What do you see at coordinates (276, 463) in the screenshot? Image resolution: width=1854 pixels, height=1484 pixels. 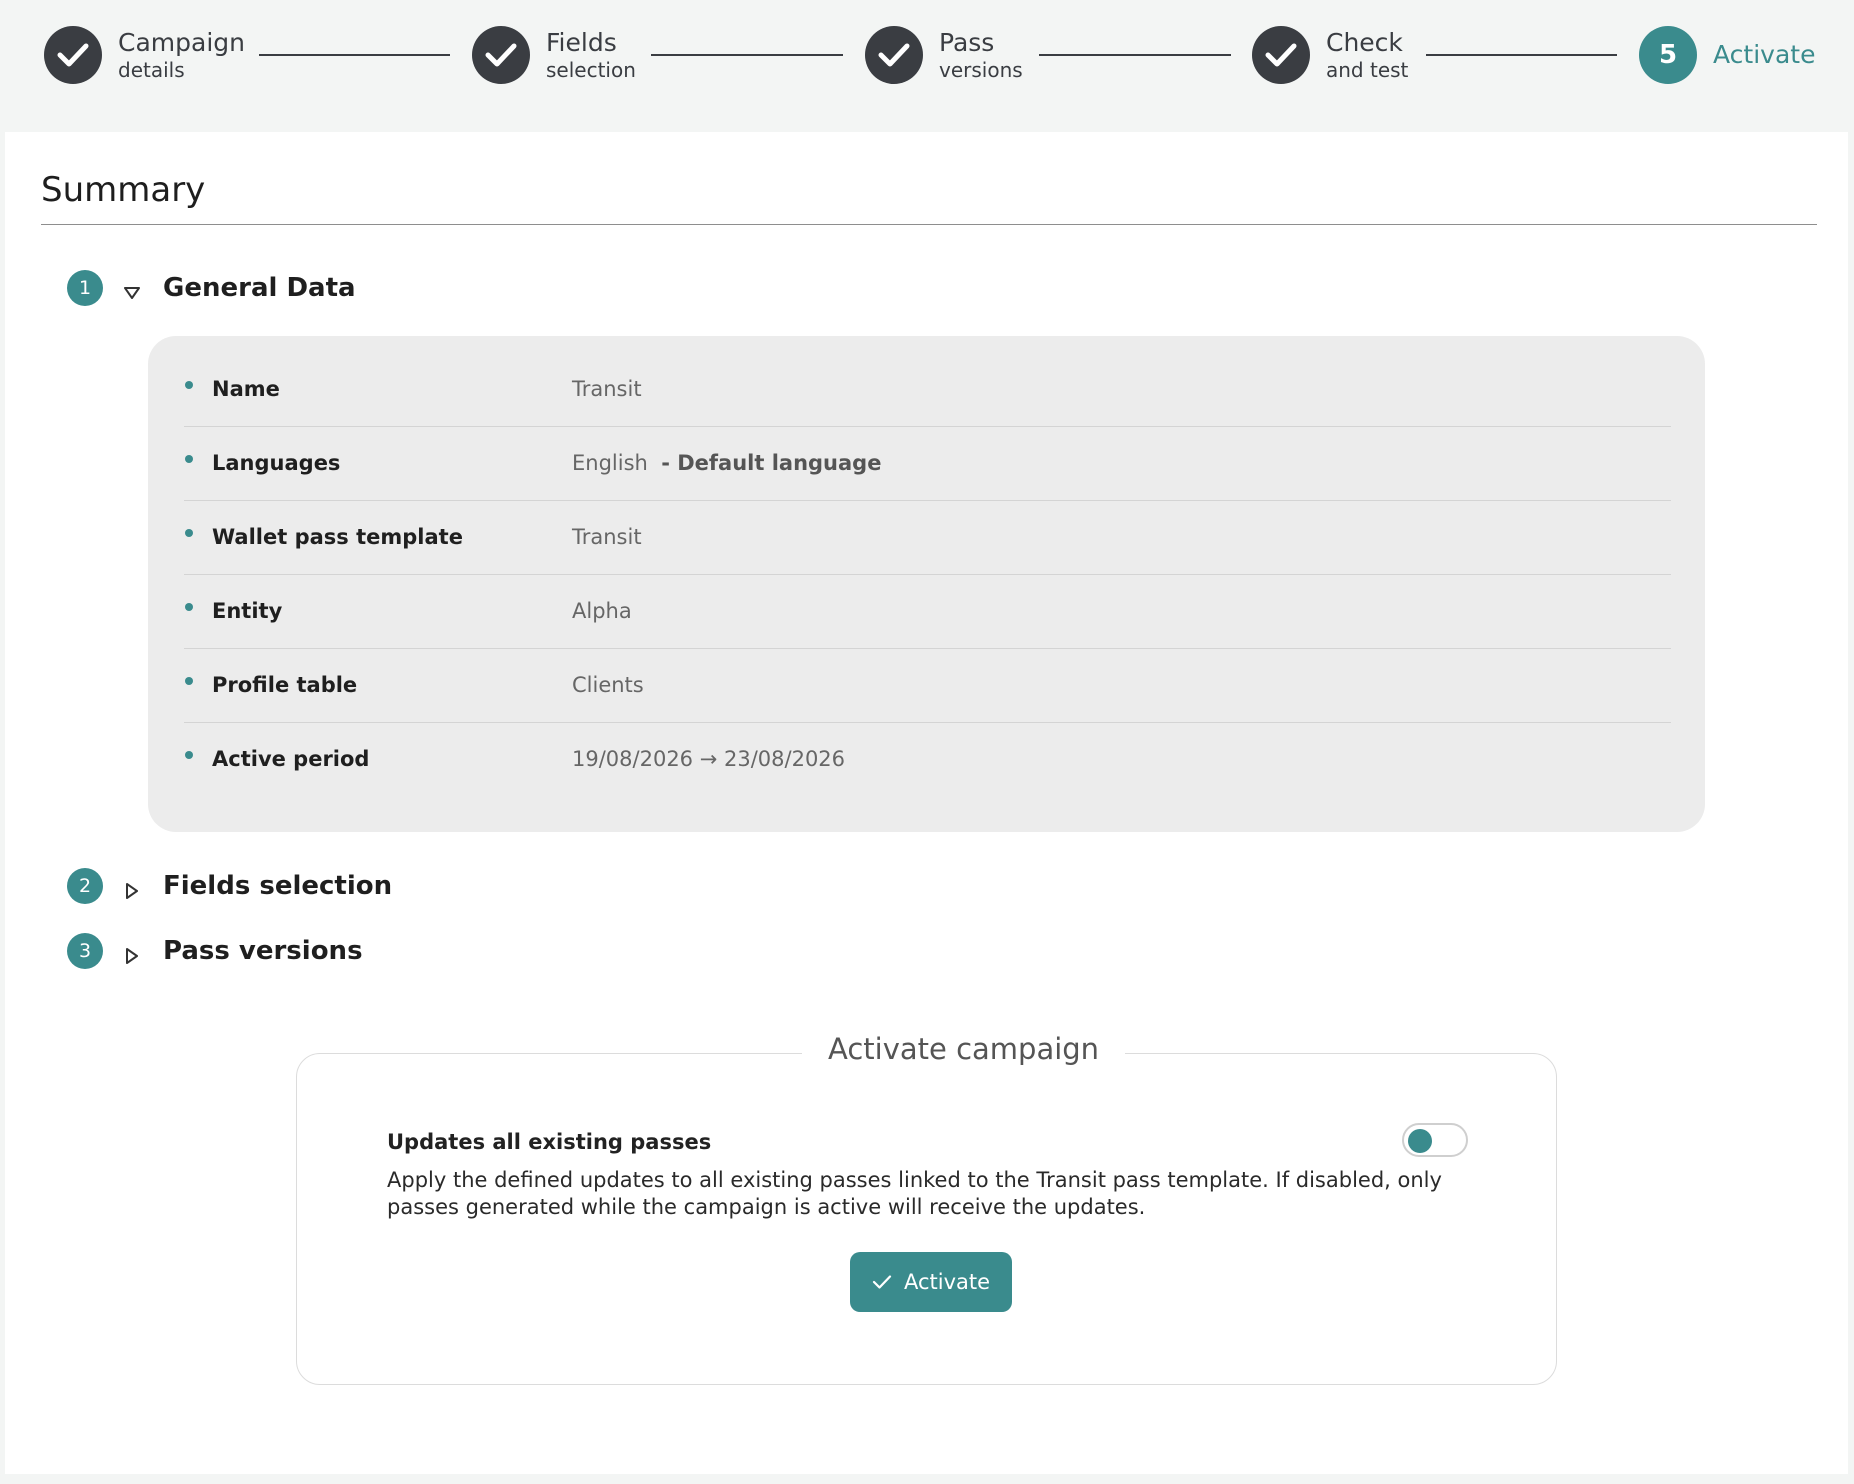 I see `field-label: Languages` at bounding box center [276, 463].